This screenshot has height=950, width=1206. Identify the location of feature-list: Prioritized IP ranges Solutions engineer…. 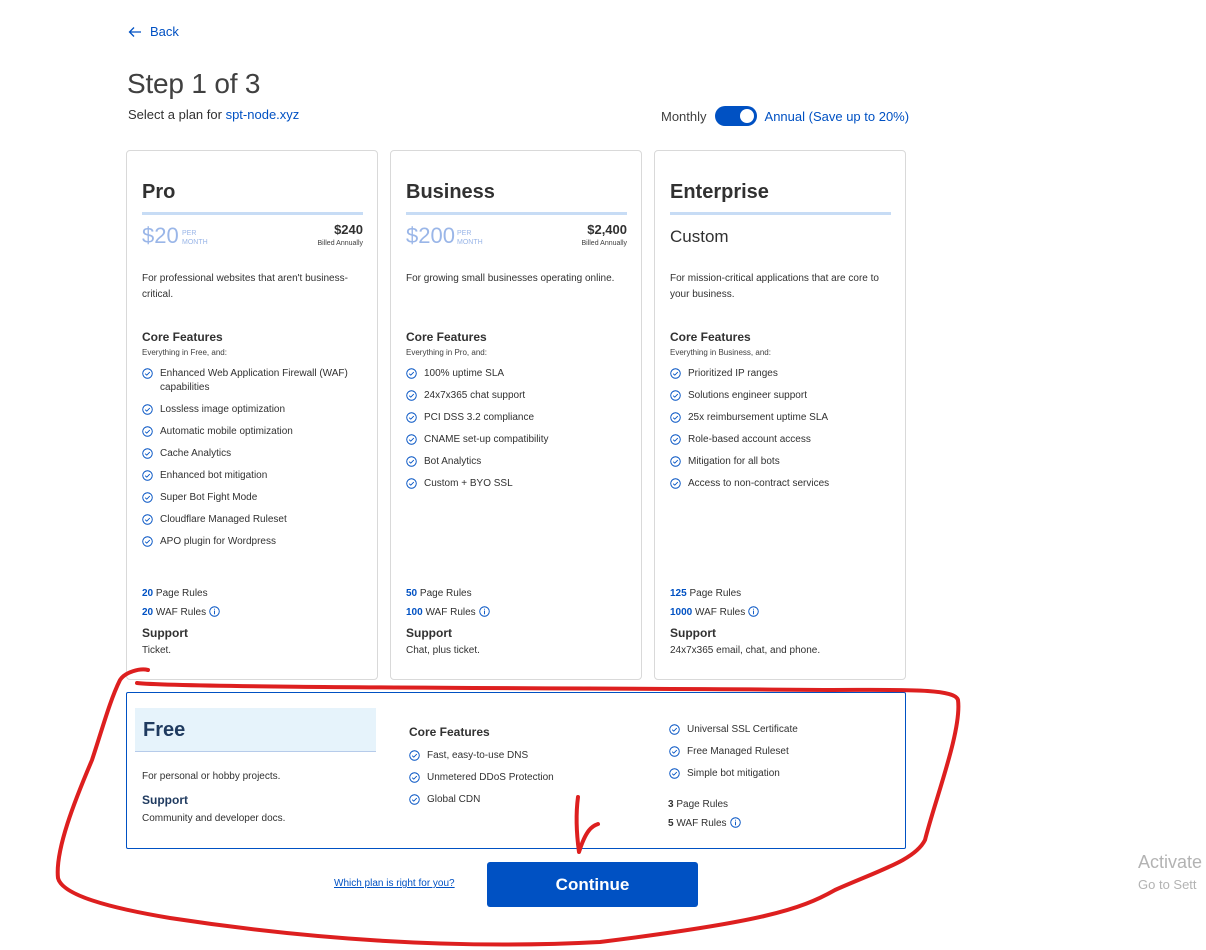
(786, 433).